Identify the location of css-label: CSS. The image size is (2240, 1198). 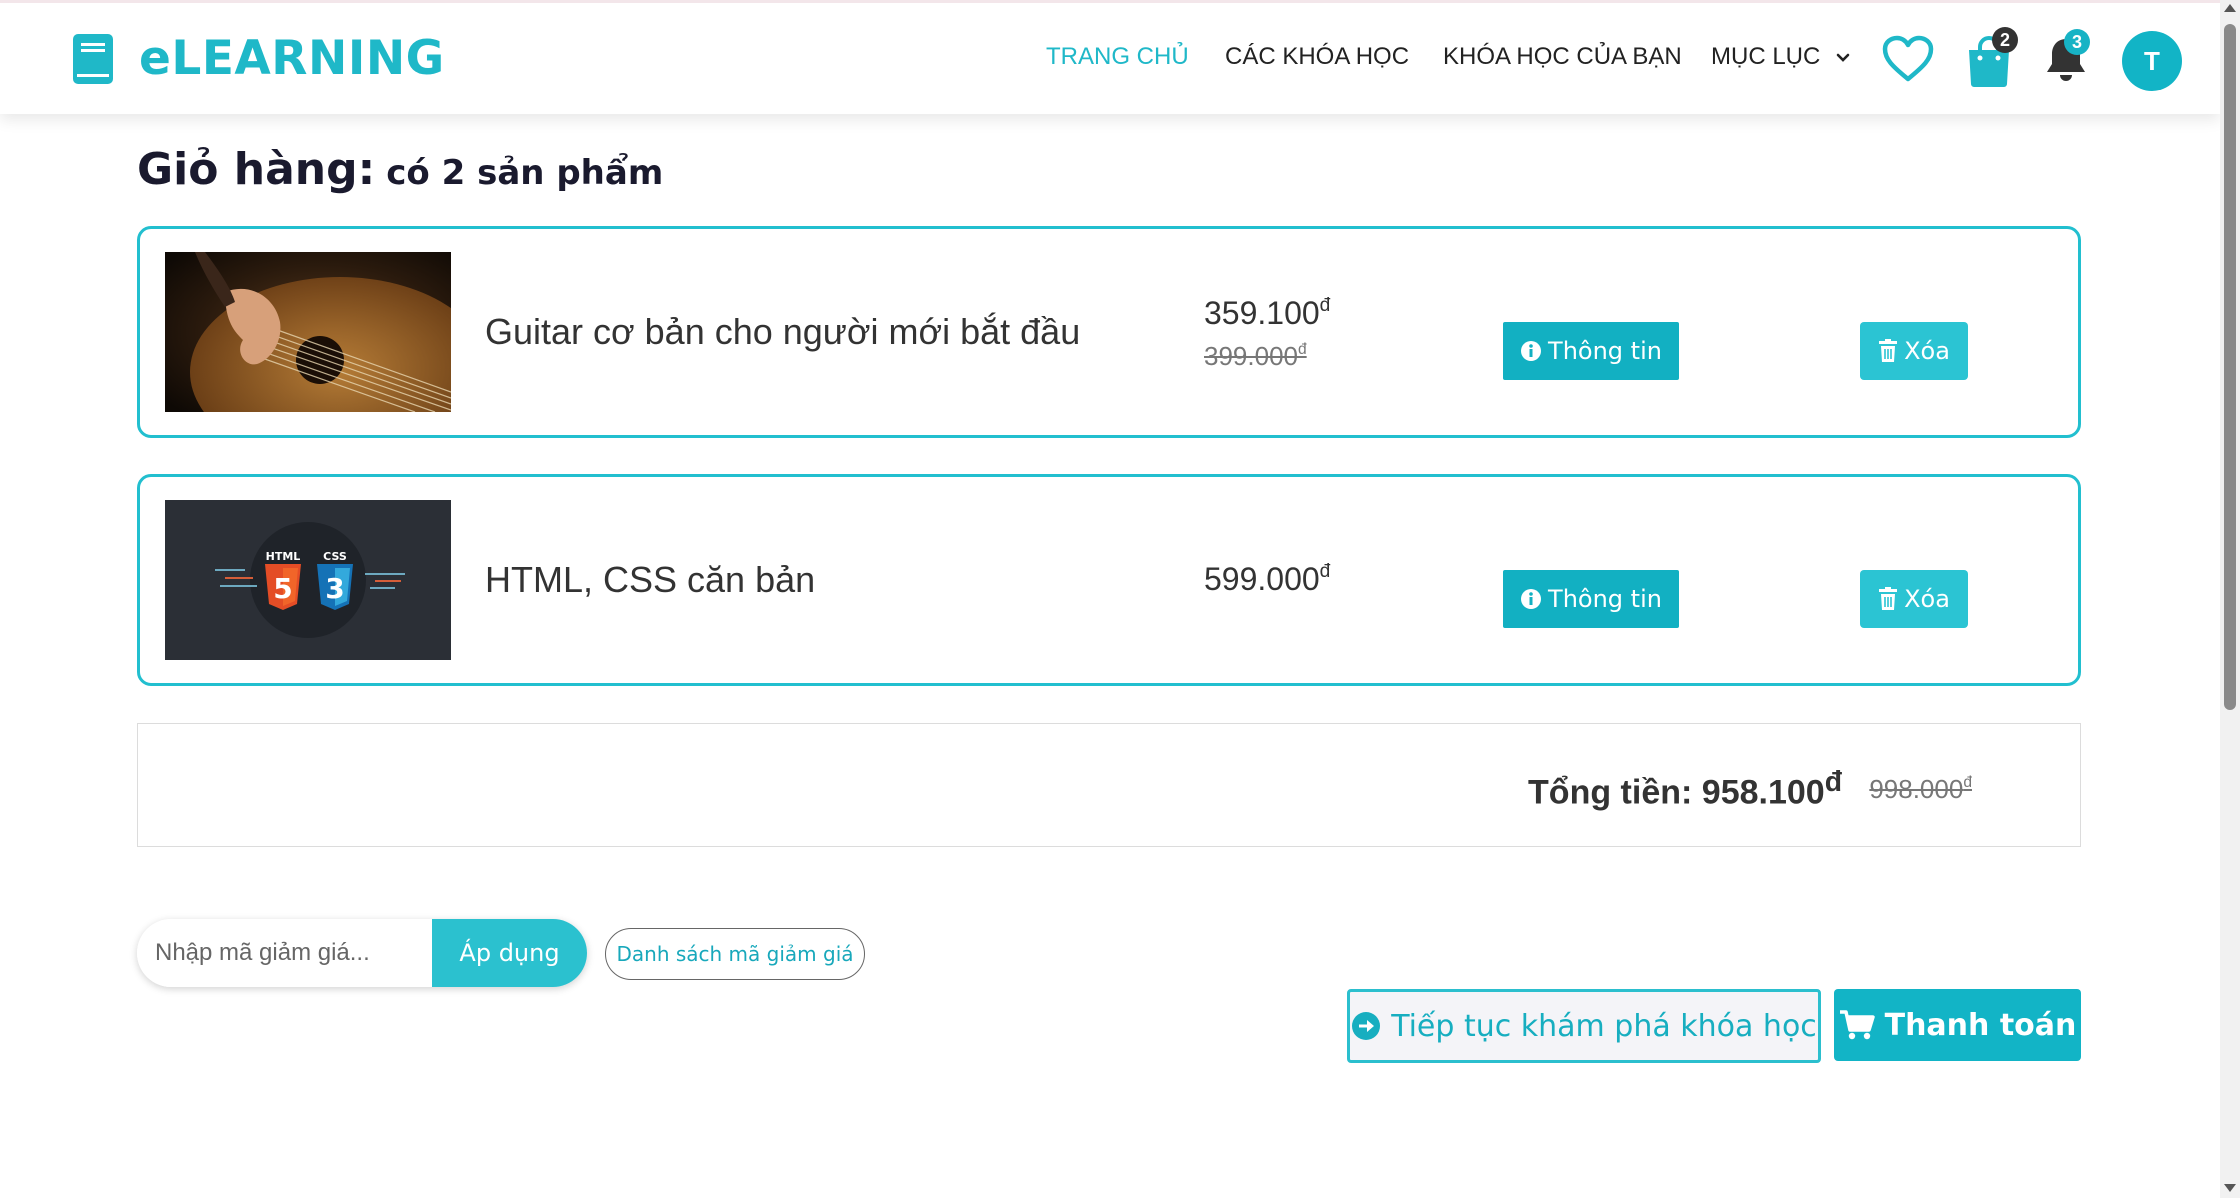
(335, 556).